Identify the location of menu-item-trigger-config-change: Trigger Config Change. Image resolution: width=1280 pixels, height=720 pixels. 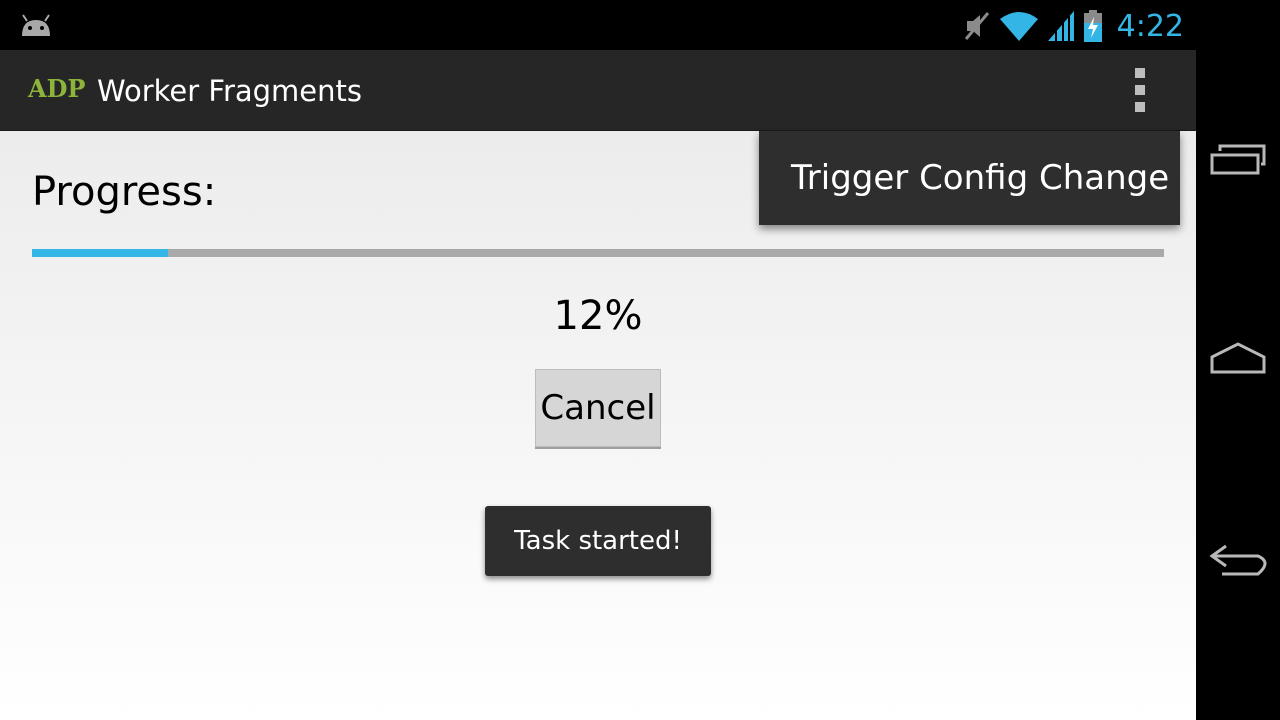
(964, 178).